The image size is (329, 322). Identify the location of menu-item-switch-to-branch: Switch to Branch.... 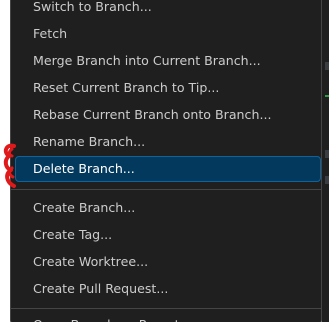
(168, 10).